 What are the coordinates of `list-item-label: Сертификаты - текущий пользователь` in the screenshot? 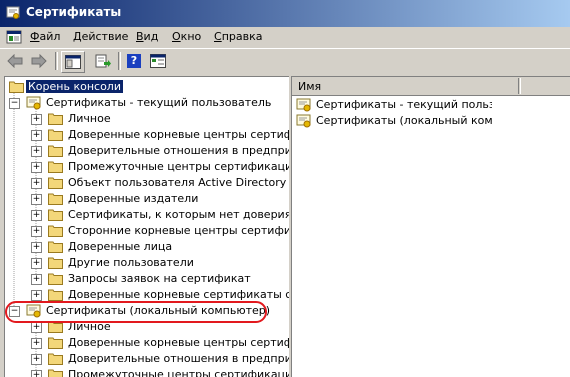 It's located at (404, 104).